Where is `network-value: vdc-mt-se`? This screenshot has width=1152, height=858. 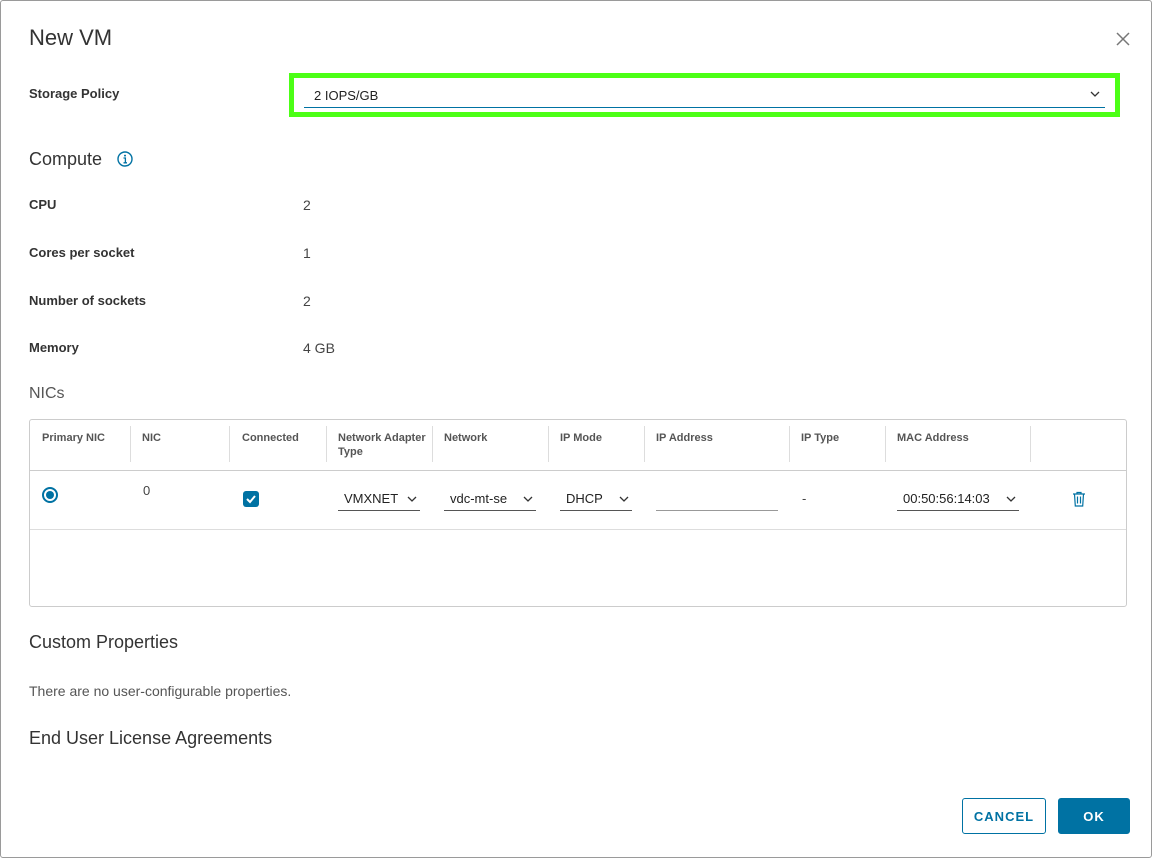
network-value: vdc-mt-se is located at coordinates (479, 498).